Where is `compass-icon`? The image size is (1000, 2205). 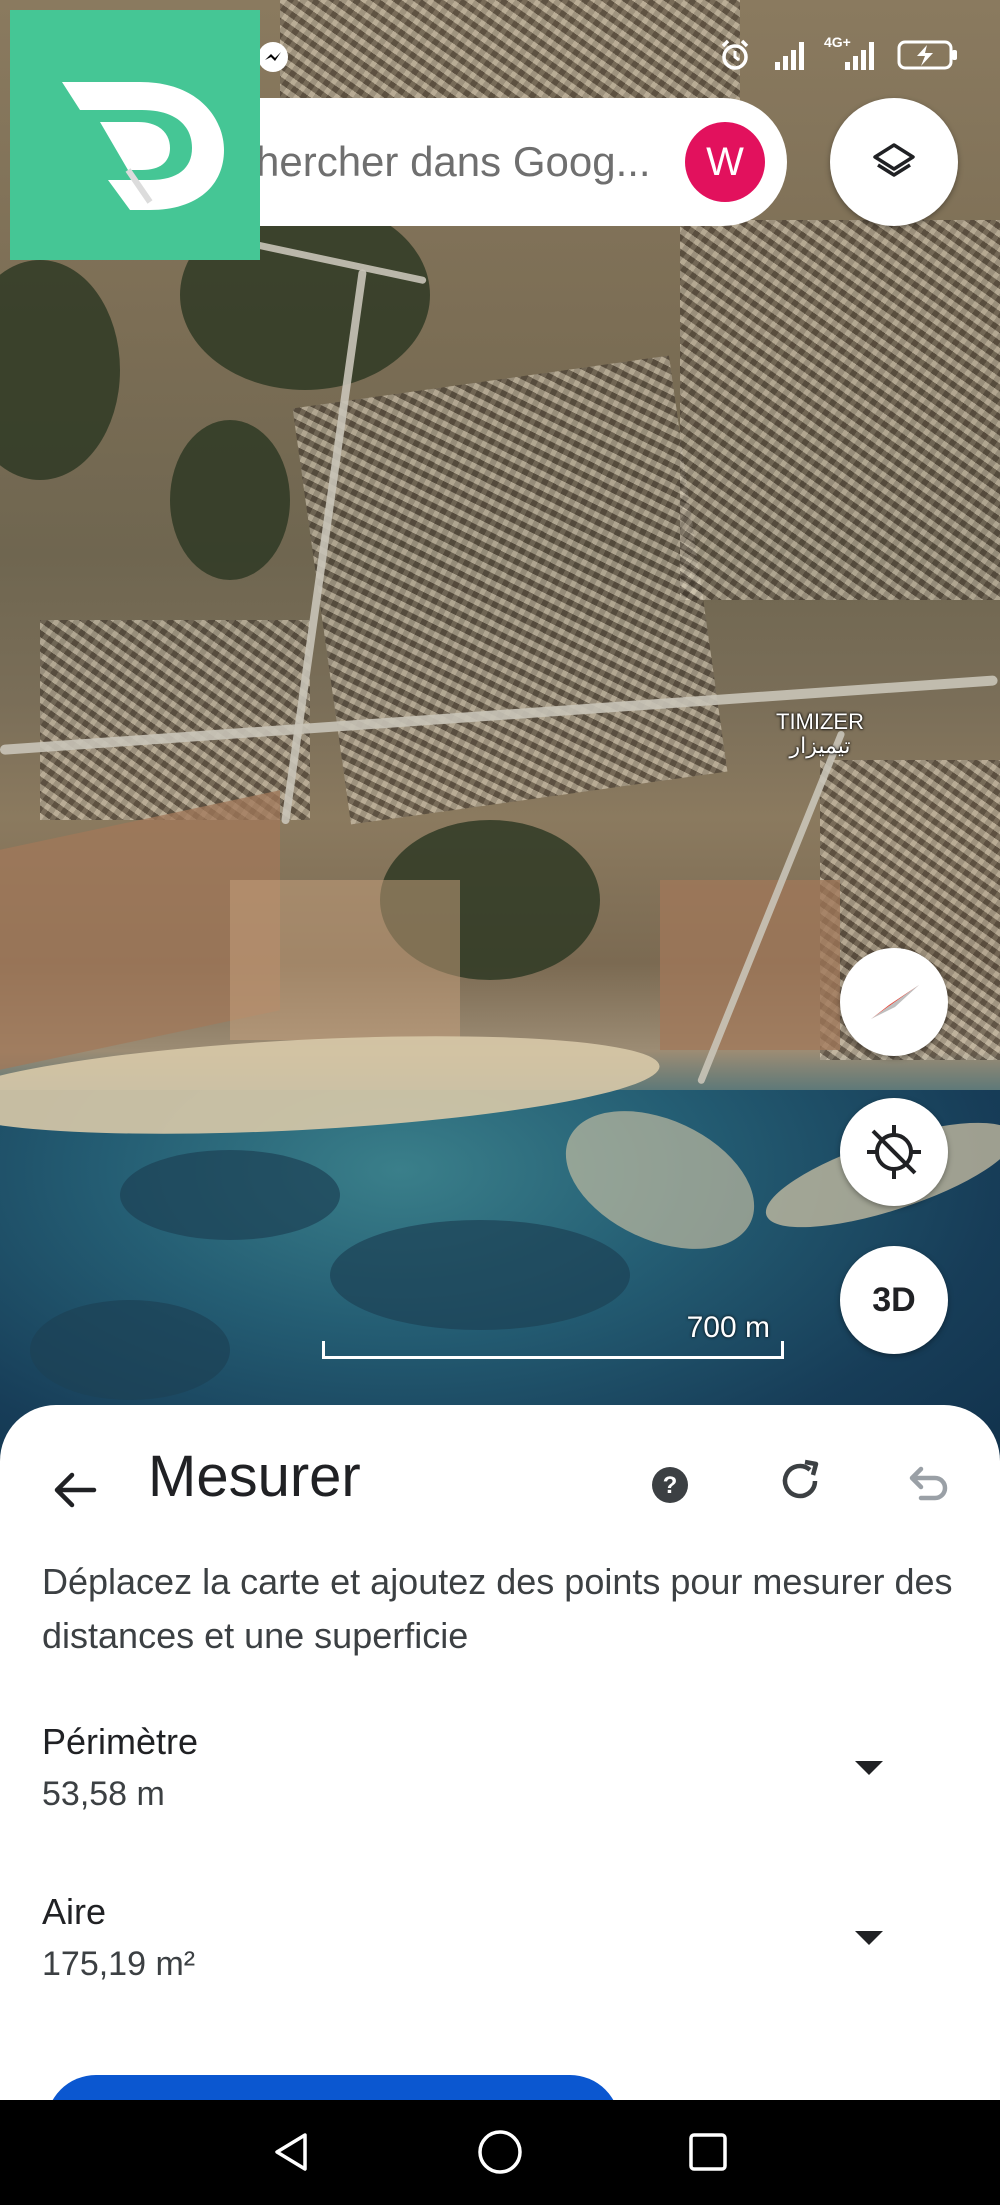
compass-icon is located at coordinates (895, 1002).